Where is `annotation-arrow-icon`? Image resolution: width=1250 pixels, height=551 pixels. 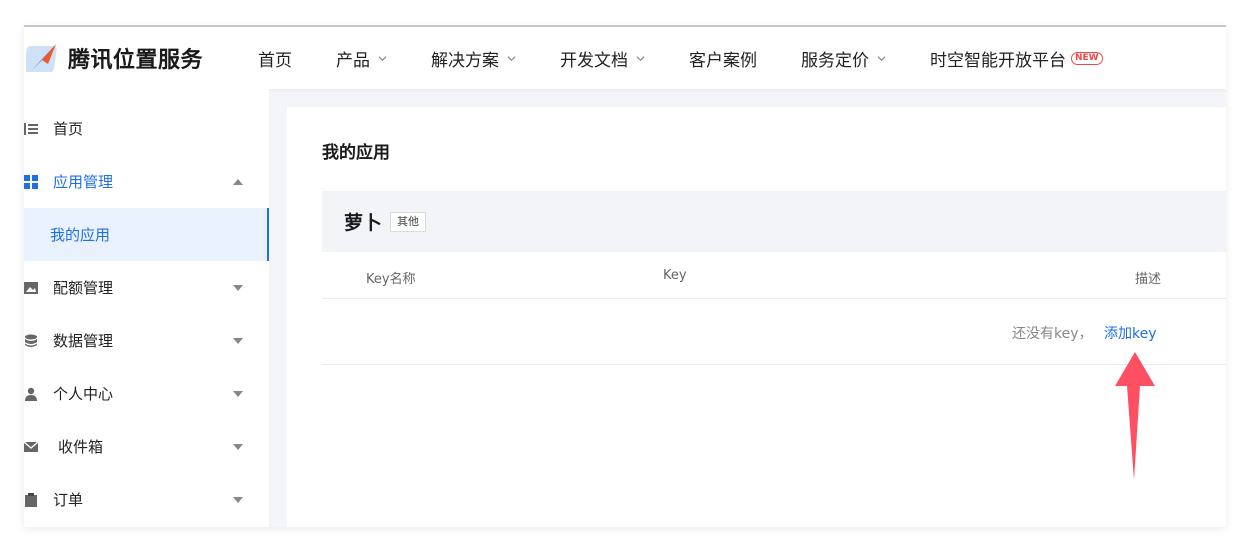
annotation-arrow-icon is located at coordinates (1135, 416).